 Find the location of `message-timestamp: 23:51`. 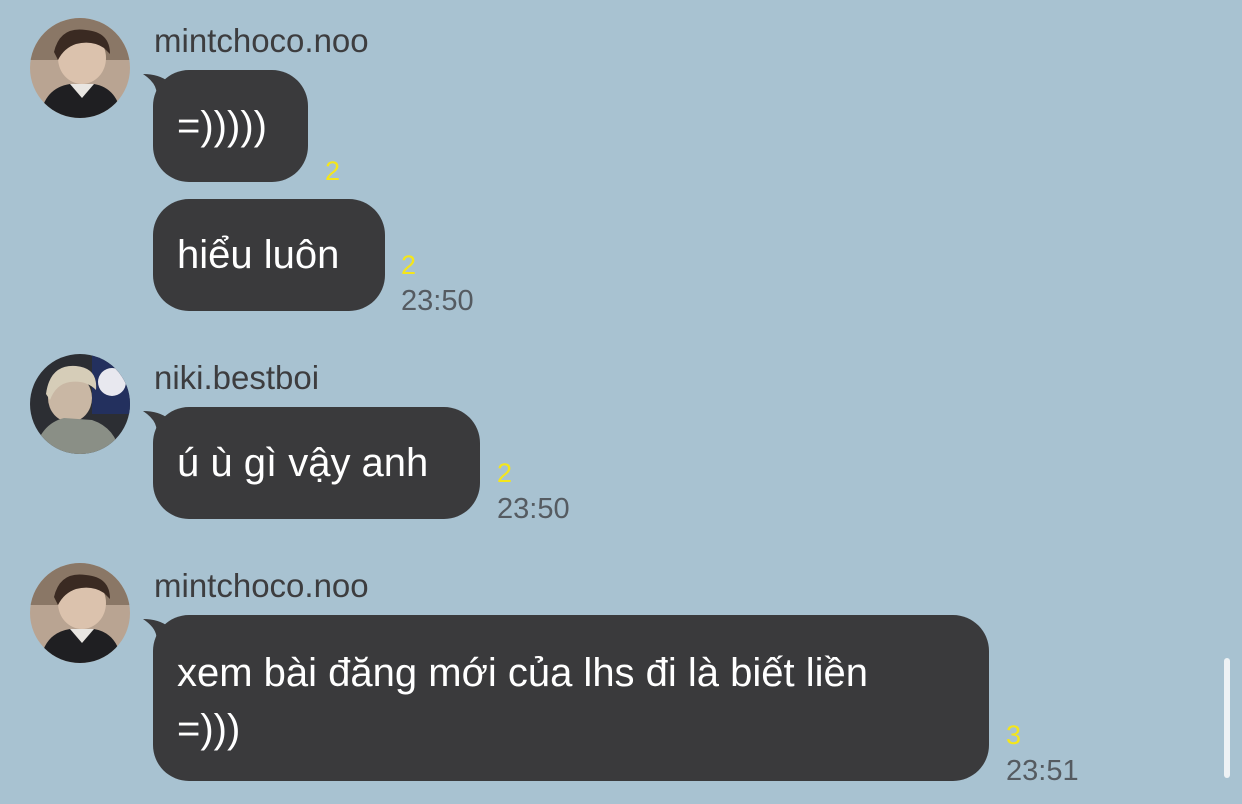

message-timestamp: 23:51 is located at coordinates (1042, 771).